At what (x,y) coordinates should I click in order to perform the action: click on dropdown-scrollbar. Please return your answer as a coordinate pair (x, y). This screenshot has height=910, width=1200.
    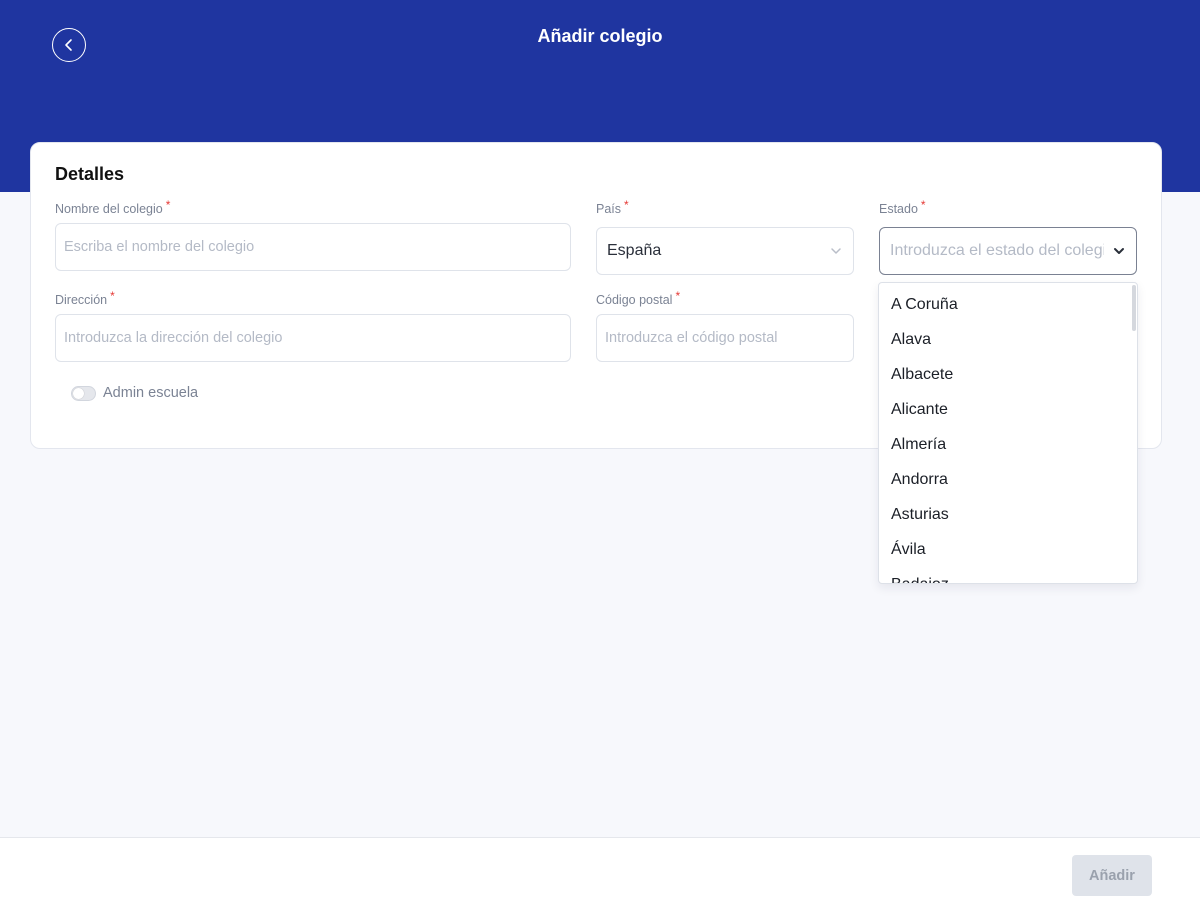
    Looking at the image, I should click on (1134, 433).